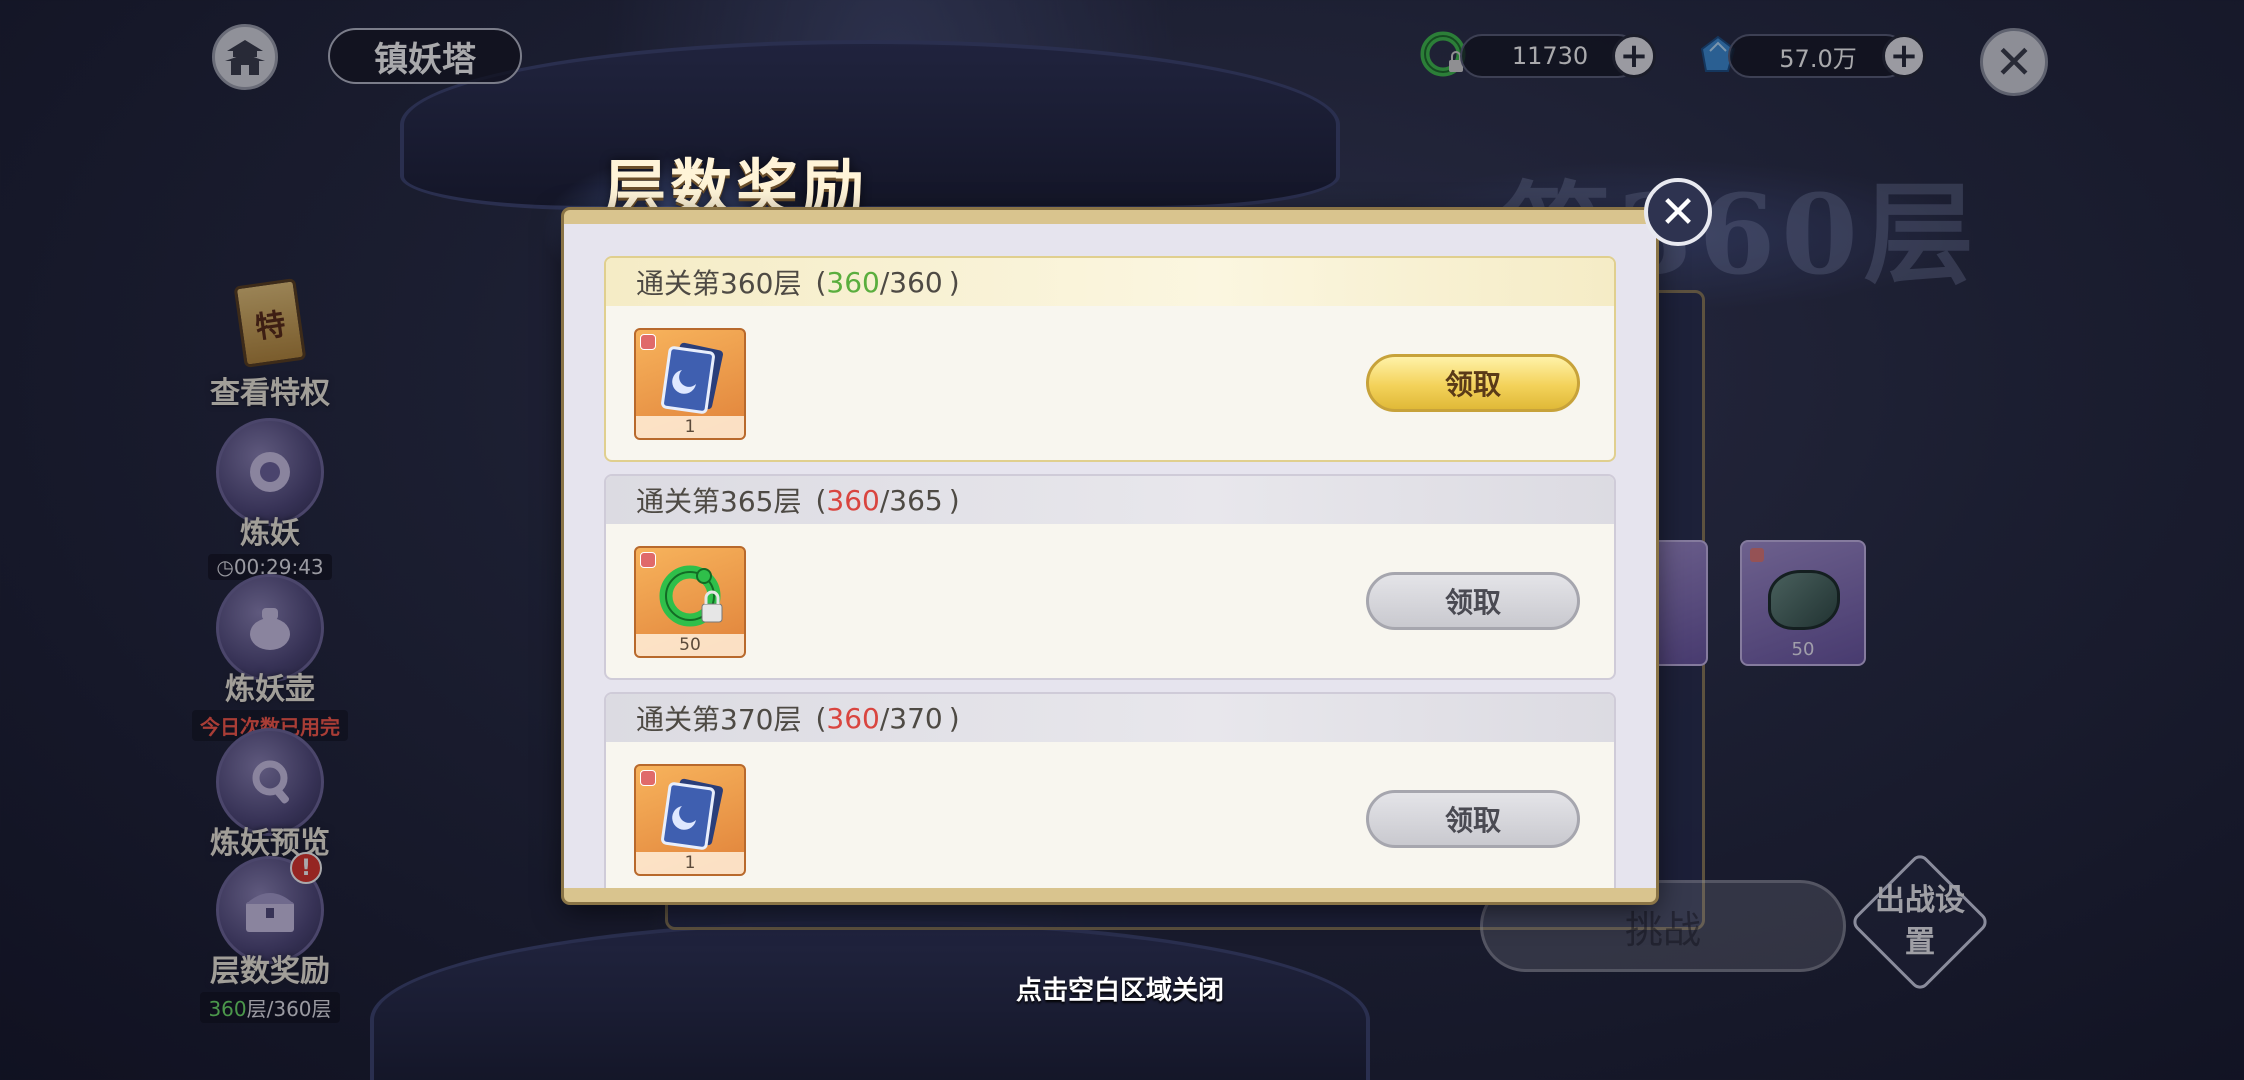 This screenshot has height=1080, width=2244. I want to click on reward-quantity: 50, so click(690, 645).